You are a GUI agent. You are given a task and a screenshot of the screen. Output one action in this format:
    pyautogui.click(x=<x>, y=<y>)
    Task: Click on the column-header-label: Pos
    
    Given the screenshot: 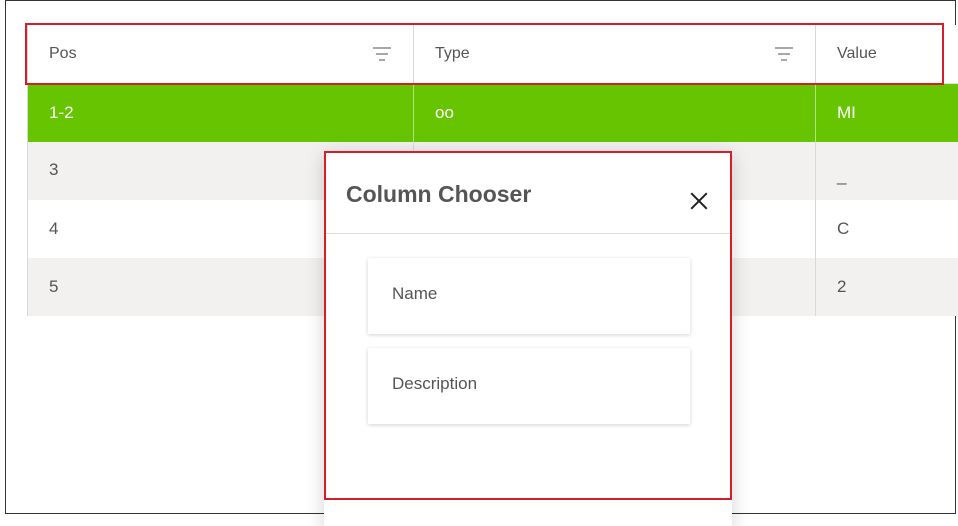 What is the action you would take?
    pyautogui.click(x=63, y=53)
    